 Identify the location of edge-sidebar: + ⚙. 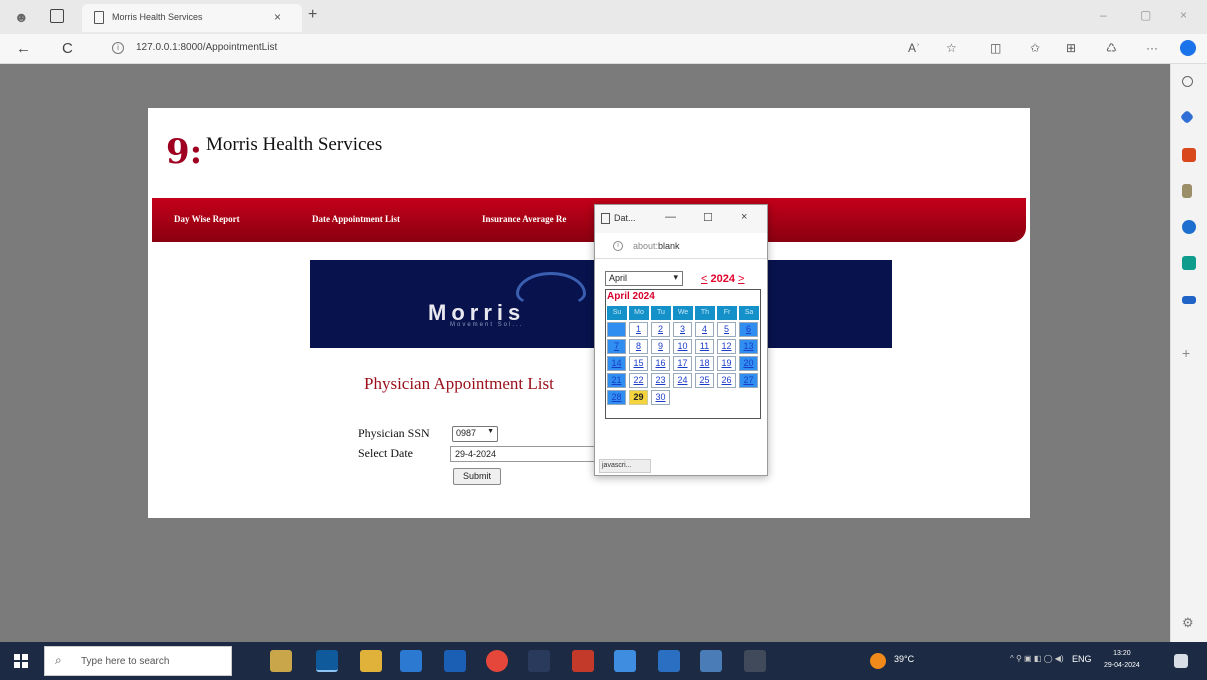
(1188, 353).